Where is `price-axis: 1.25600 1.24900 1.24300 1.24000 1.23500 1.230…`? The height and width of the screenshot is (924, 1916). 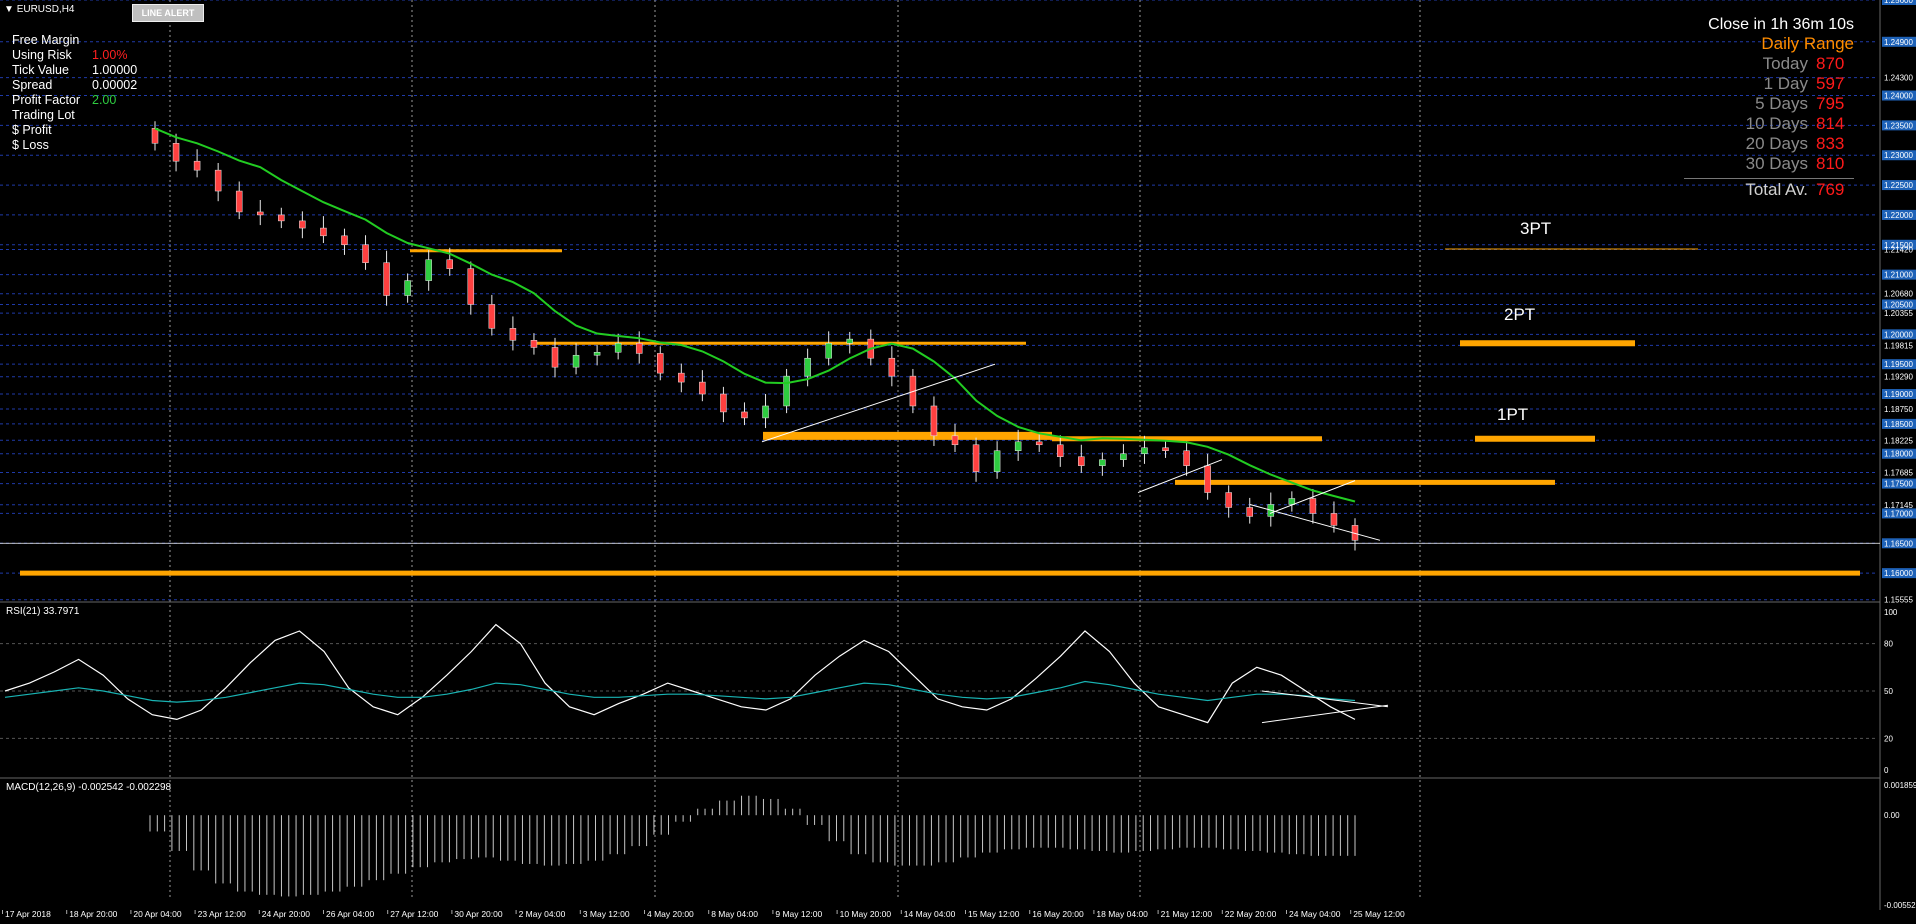 price-axis: 1.25600 1.24900 1.24300 1.24000 1.23500 1.230… is located at coordinates (1899, 302).